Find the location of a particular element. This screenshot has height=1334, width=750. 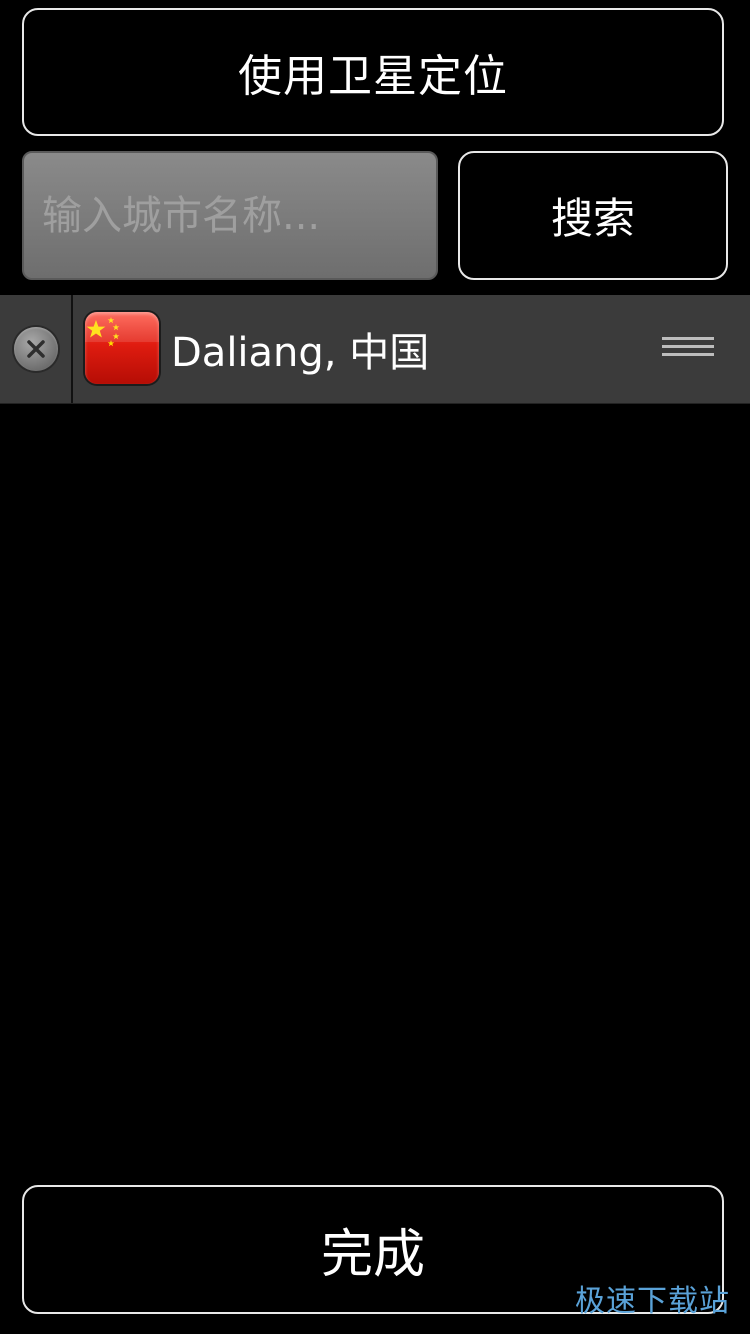

city-name-label: Daliang, 中国 is located at coordinates (300, 353).